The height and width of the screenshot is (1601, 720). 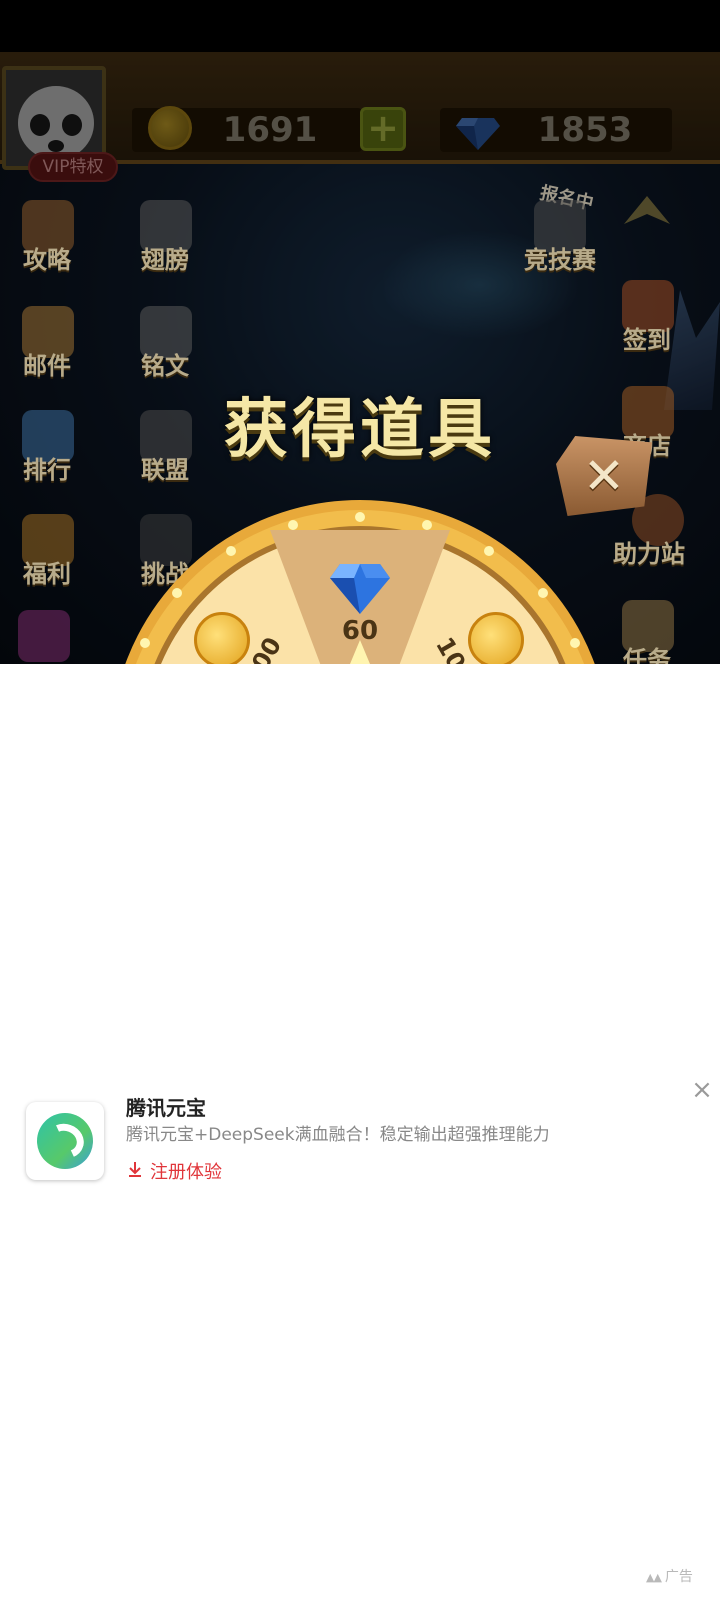 What do you see at coordinates (47, 366) in the screenshot?
I see `menu-label: 邮件` at bounding box center [47, 366].